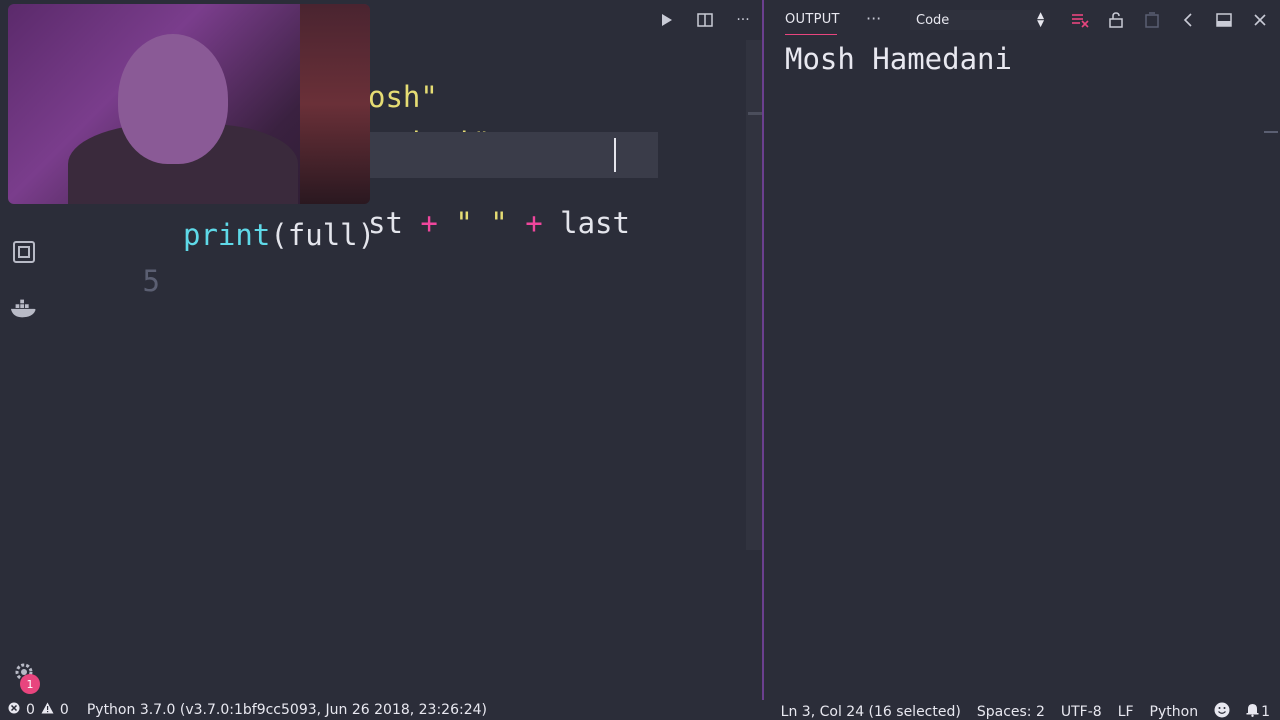 This screenshot has width=1280, height=720. I want to click on warning-count: 0, so click(64, 710).